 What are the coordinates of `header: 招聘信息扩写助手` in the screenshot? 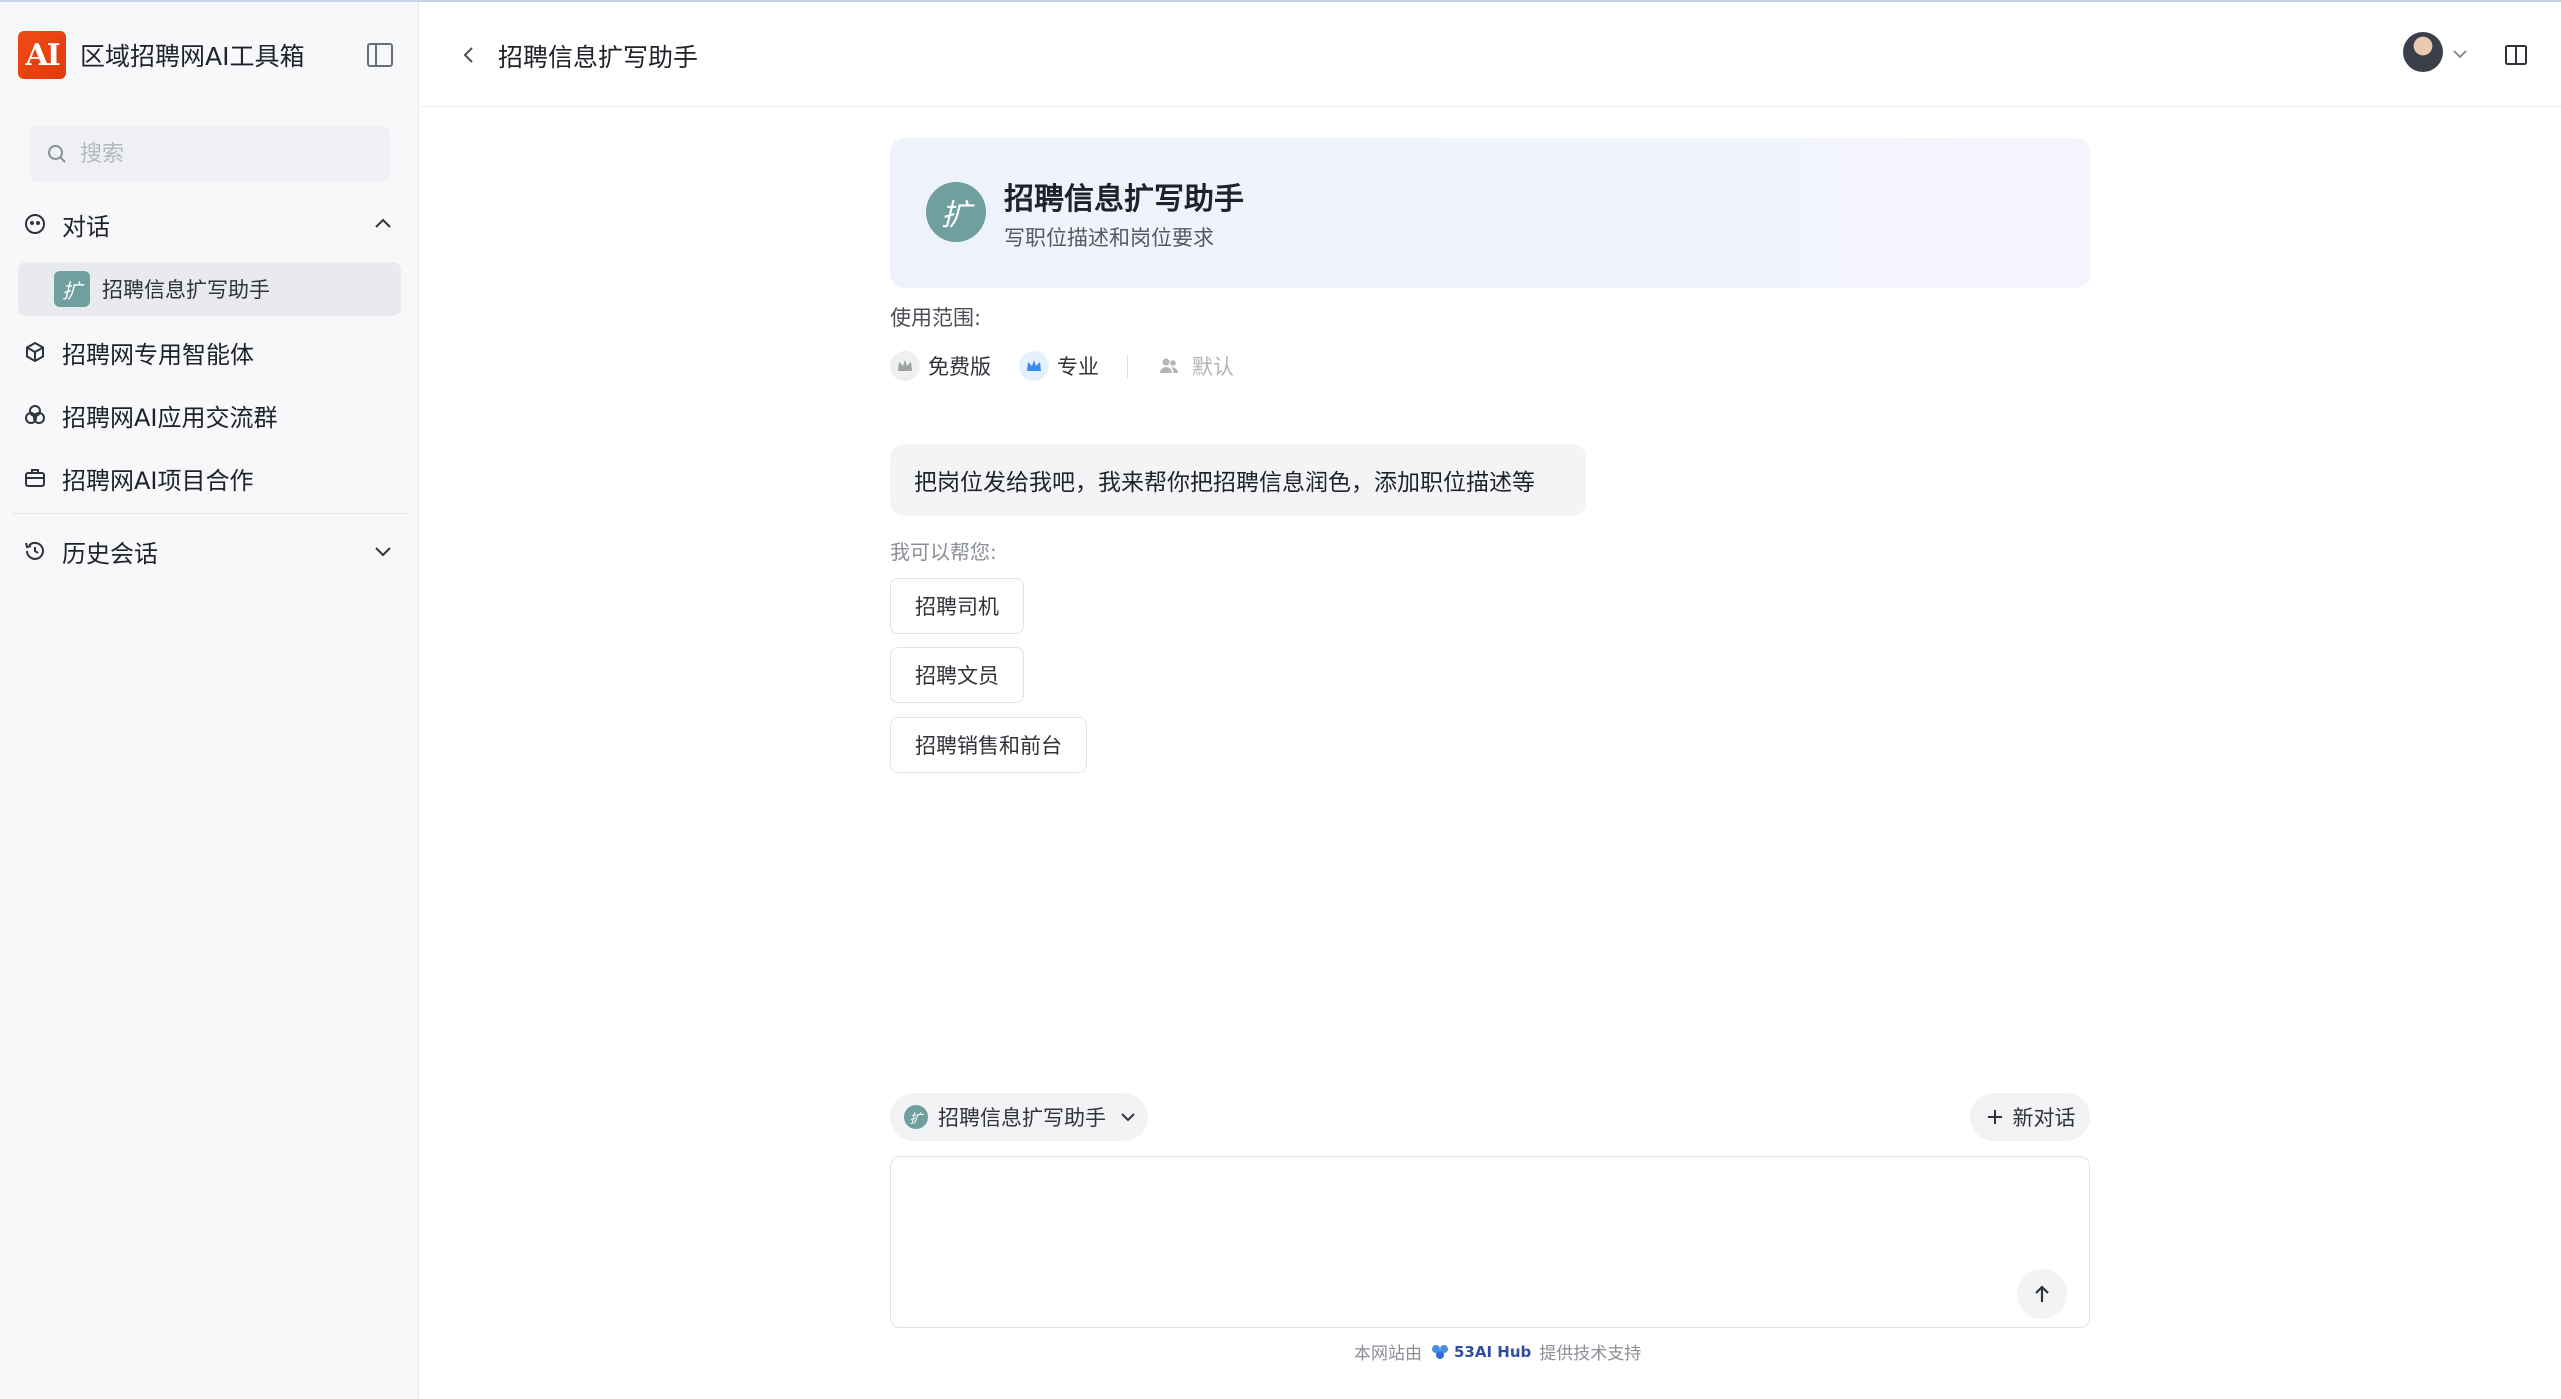 It's located at (1490, 54).